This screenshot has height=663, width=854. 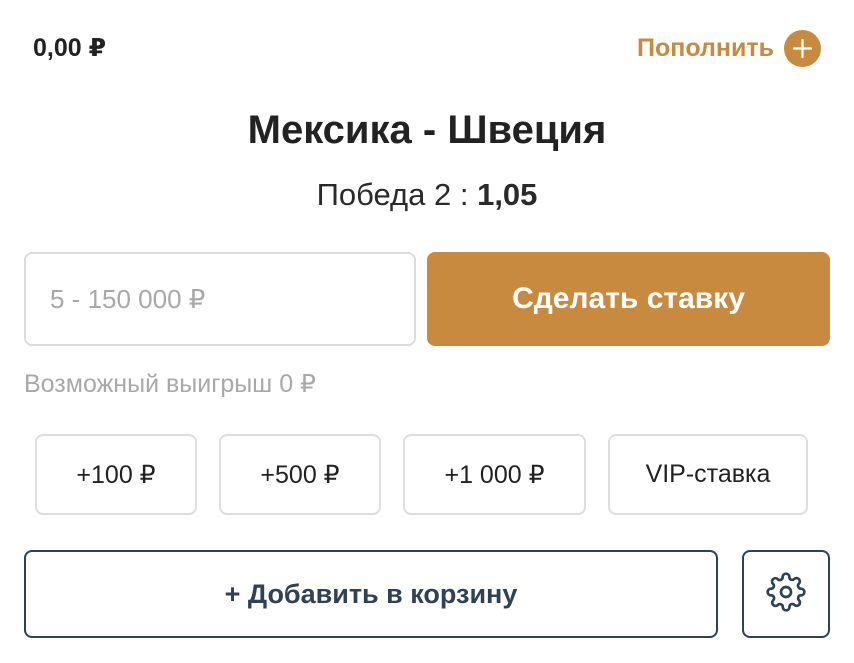 I want to click on settings-button, so click(x=786, y=594).